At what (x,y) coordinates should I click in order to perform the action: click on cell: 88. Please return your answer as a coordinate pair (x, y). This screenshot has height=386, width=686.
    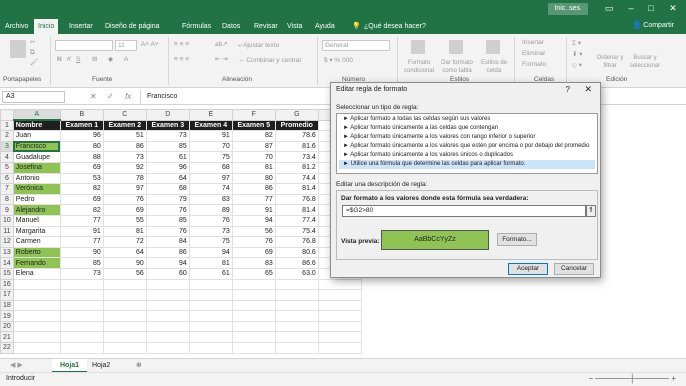
    Looking at the image, I should click on (81, 157).